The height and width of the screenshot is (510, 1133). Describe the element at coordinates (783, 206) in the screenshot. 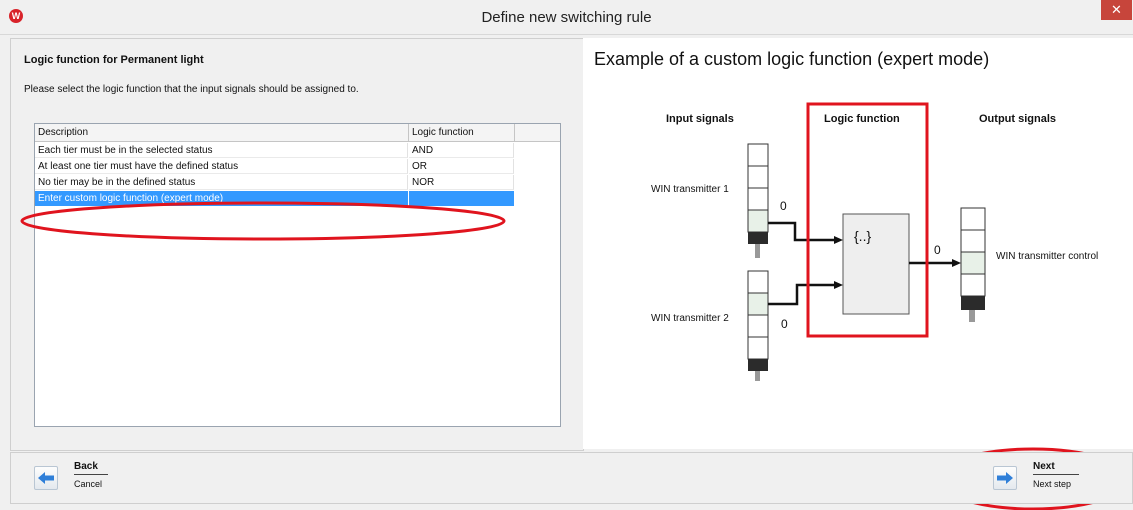

I see `signal-value-1: 0` at that location.